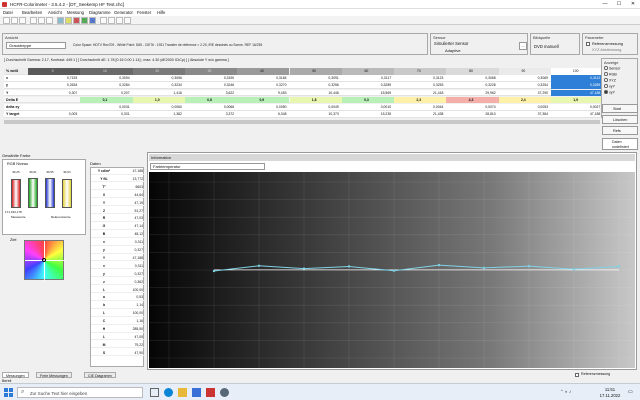  What do you see at coordinates (123, 12) in the screenshot?
I see `menu-generator: Generator` at bounding box center [123, 12].